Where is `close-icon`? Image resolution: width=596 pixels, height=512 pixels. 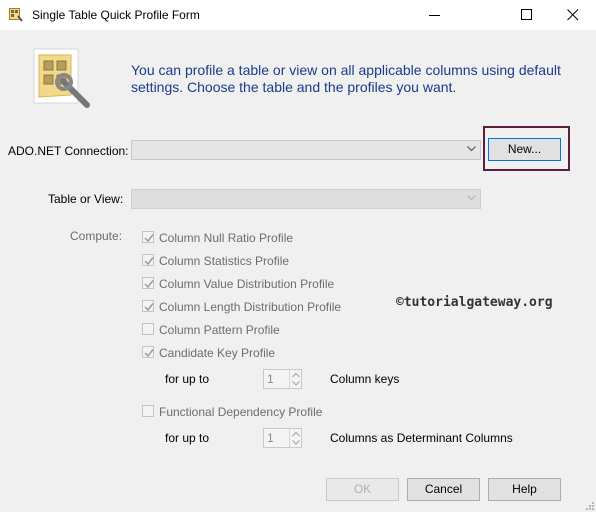
close-icon is located at coordinates (573, 15).